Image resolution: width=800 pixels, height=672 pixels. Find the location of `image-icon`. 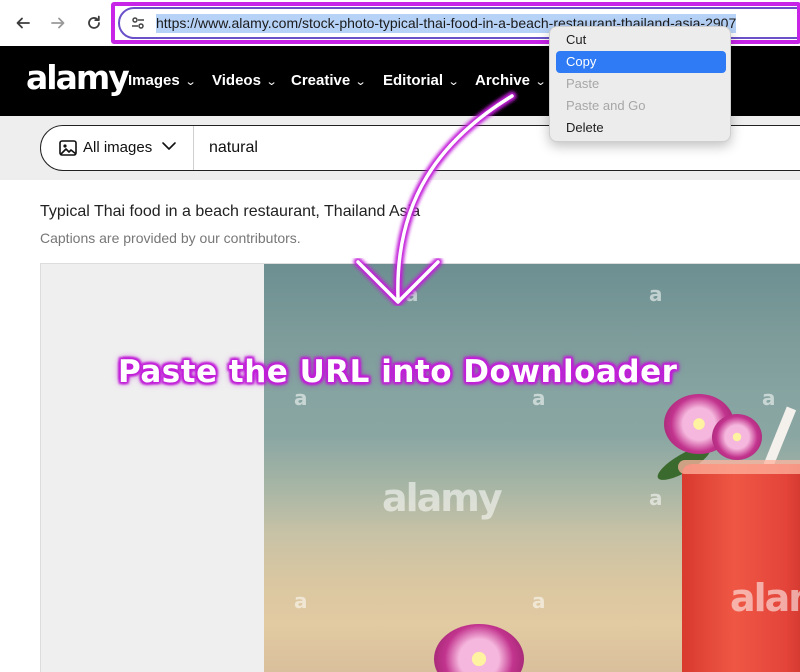

image-icon is located at coordinates (68, 148).